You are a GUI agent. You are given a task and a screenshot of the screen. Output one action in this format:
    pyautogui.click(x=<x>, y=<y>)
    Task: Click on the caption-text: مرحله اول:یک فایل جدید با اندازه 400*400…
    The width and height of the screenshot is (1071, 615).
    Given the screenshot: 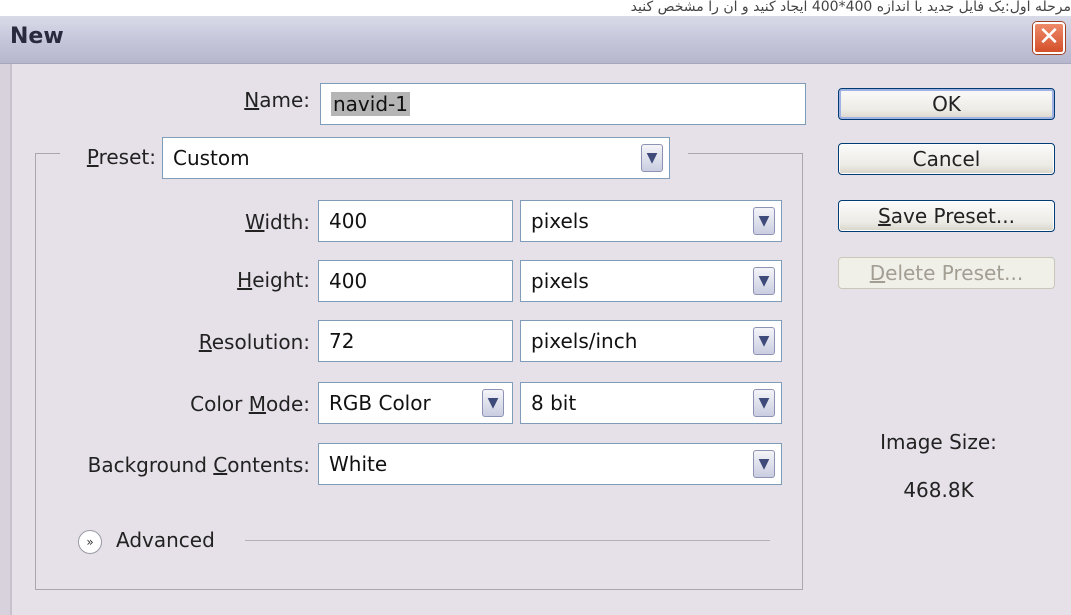 What is the action you would take?
    pyautogui.click(x=535, y=8)
    